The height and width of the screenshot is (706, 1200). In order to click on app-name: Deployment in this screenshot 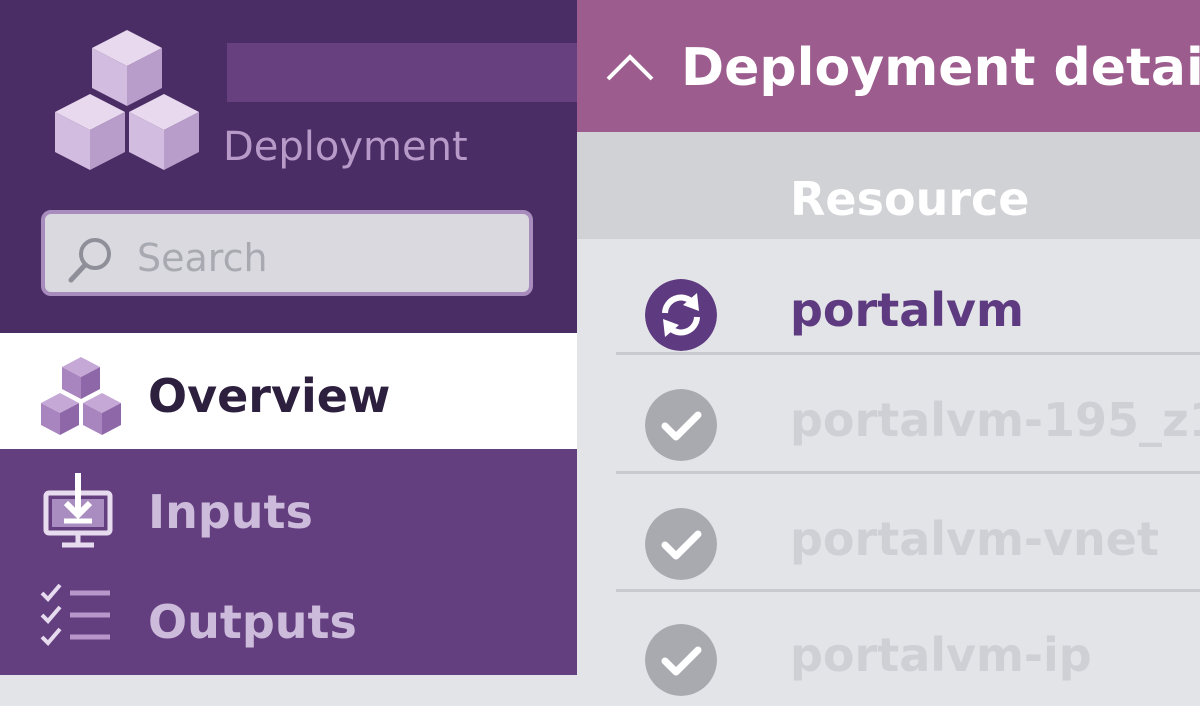, I will do `click(345, 147)`.